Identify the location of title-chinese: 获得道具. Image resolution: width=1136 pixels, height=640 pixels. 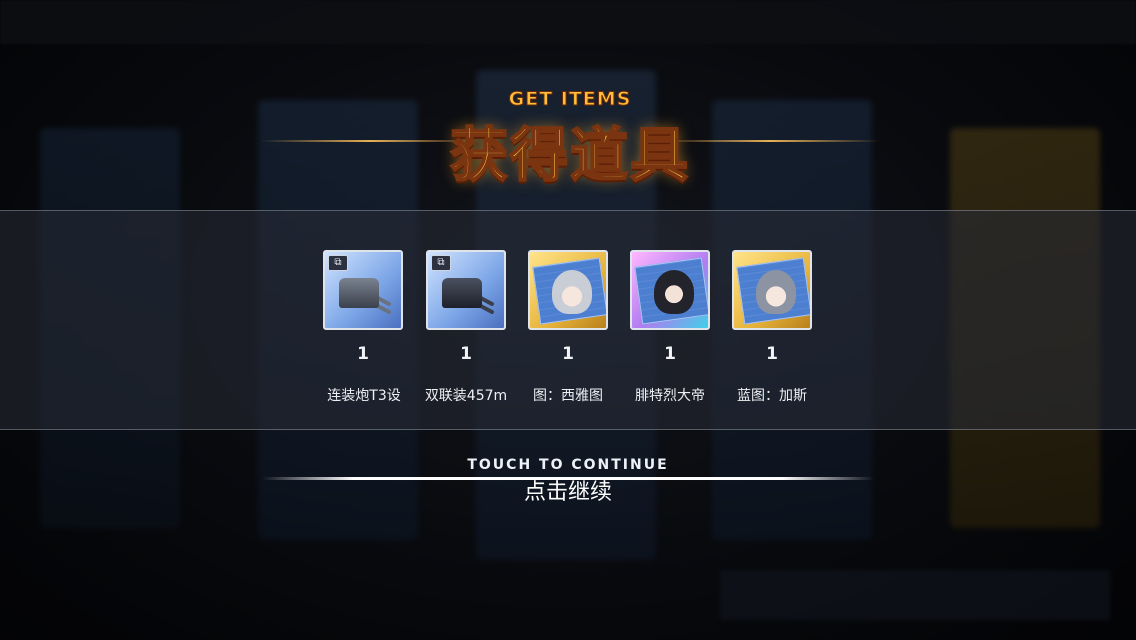
(569, 155).